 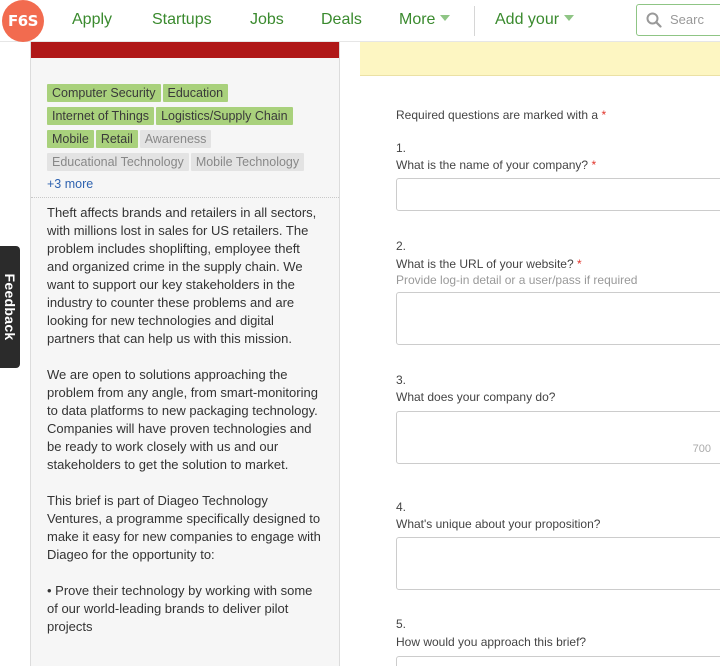 I want to click on question-label-text: What is the URL of your website?, so click(x=485, y=264).